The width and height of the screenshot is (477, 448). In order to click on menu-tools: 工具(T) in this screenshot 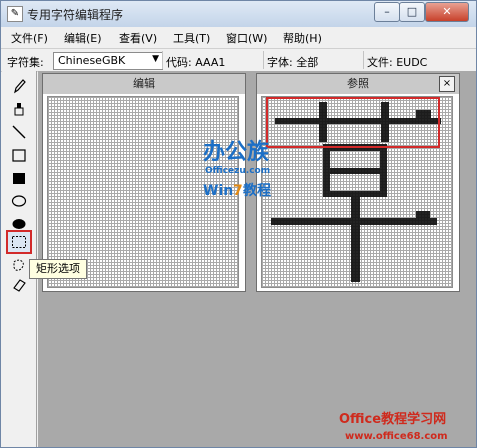, I will do `click(191, 38)`.